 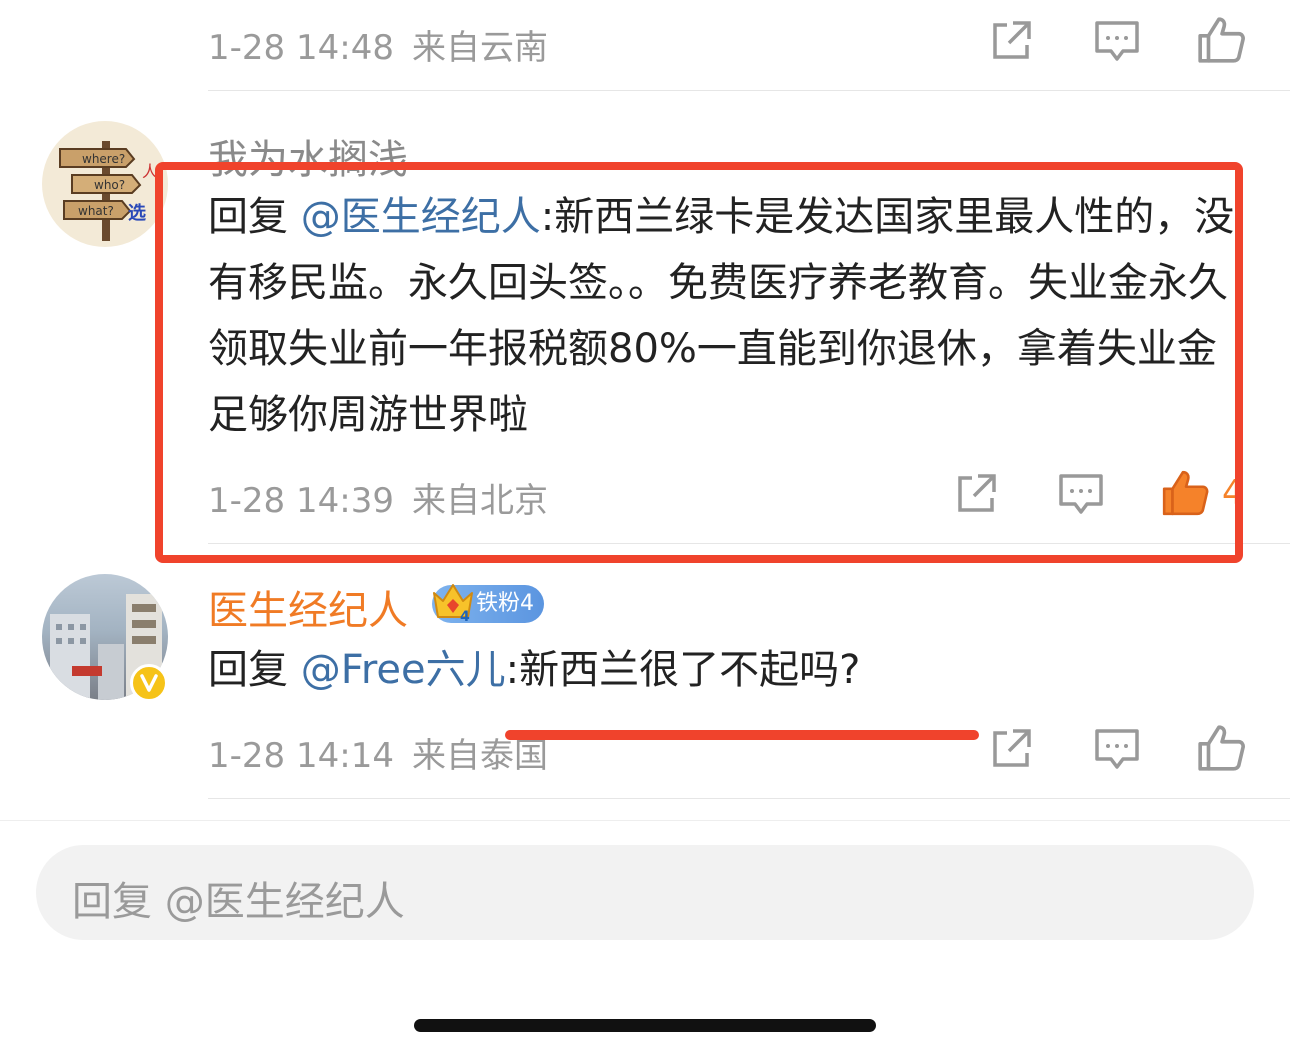 I want to click on comment-meta: 1-28 14:48 来自云南, so click(x=378, y=44).